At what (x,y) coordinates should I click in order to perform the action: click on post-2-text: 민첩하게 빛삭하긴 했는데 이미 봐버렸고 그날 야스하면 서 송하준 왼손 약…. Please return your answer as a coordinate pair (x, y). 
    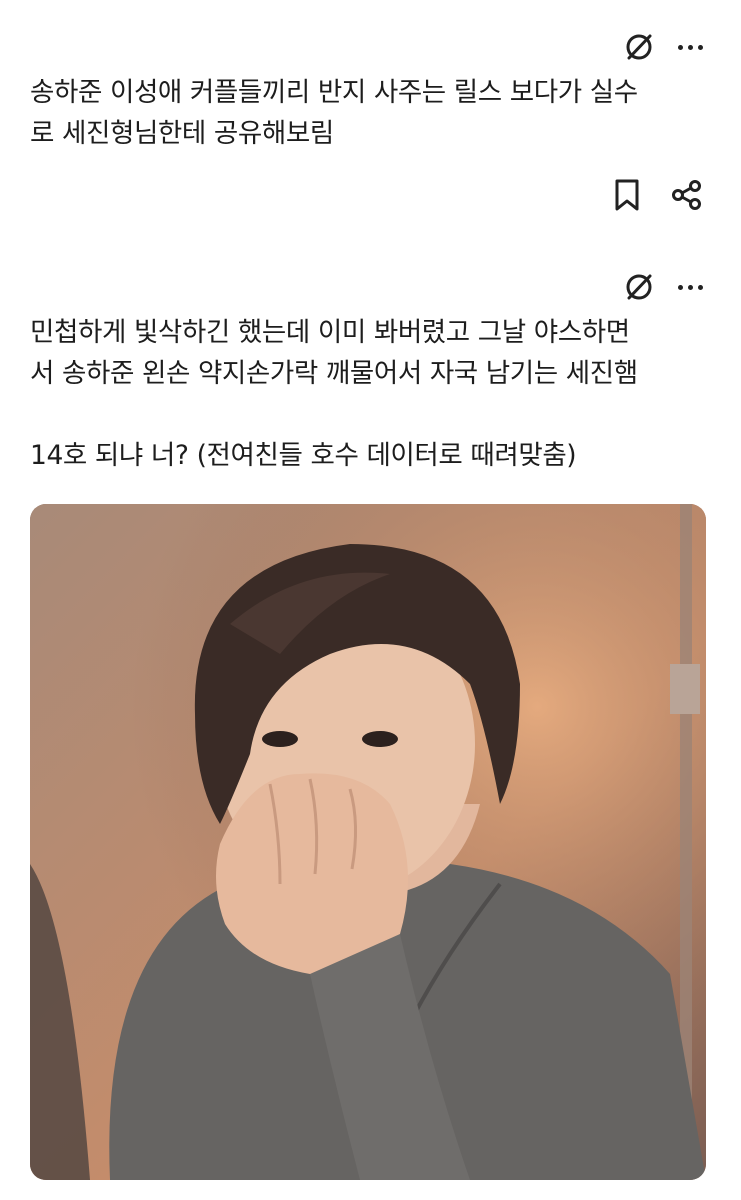
    Looking at the image, I should click on (334, 394).